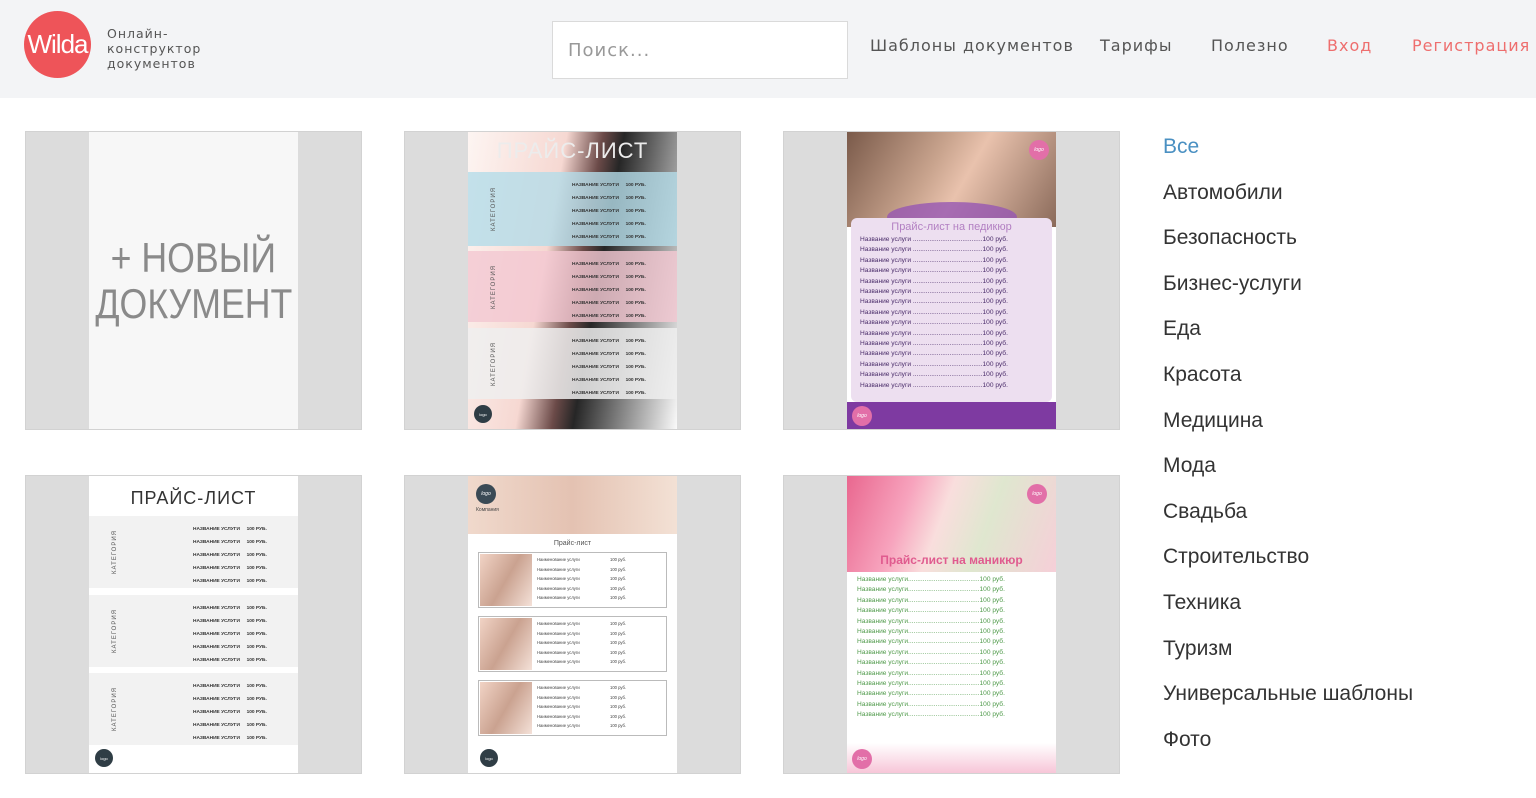  I want to click on category-beauty: Красота, so click(1288, 384).